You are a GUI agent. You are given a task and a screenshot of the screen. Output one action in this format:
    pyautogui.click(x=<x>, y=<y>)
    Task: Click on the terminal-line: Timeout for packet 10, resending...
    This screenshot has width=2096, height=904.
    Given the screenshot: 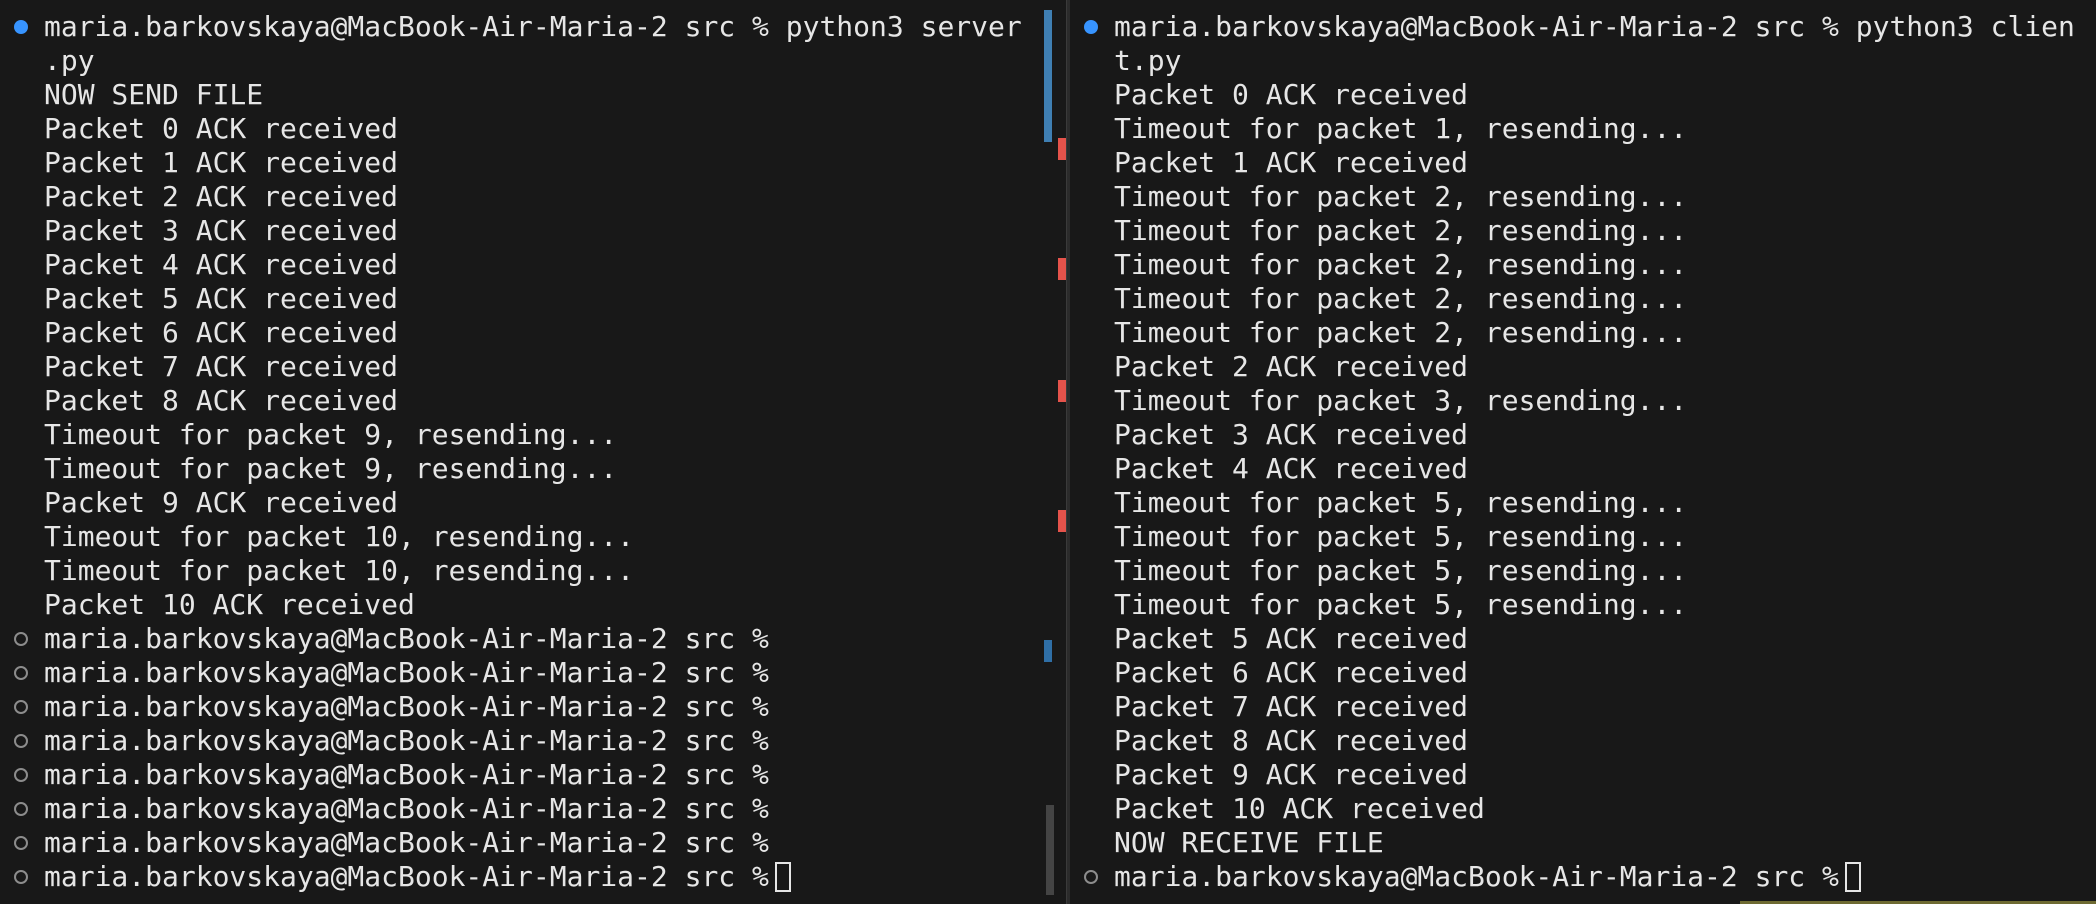 What is the action you would take?
    pyautogui.click(x=533, y=537)
    